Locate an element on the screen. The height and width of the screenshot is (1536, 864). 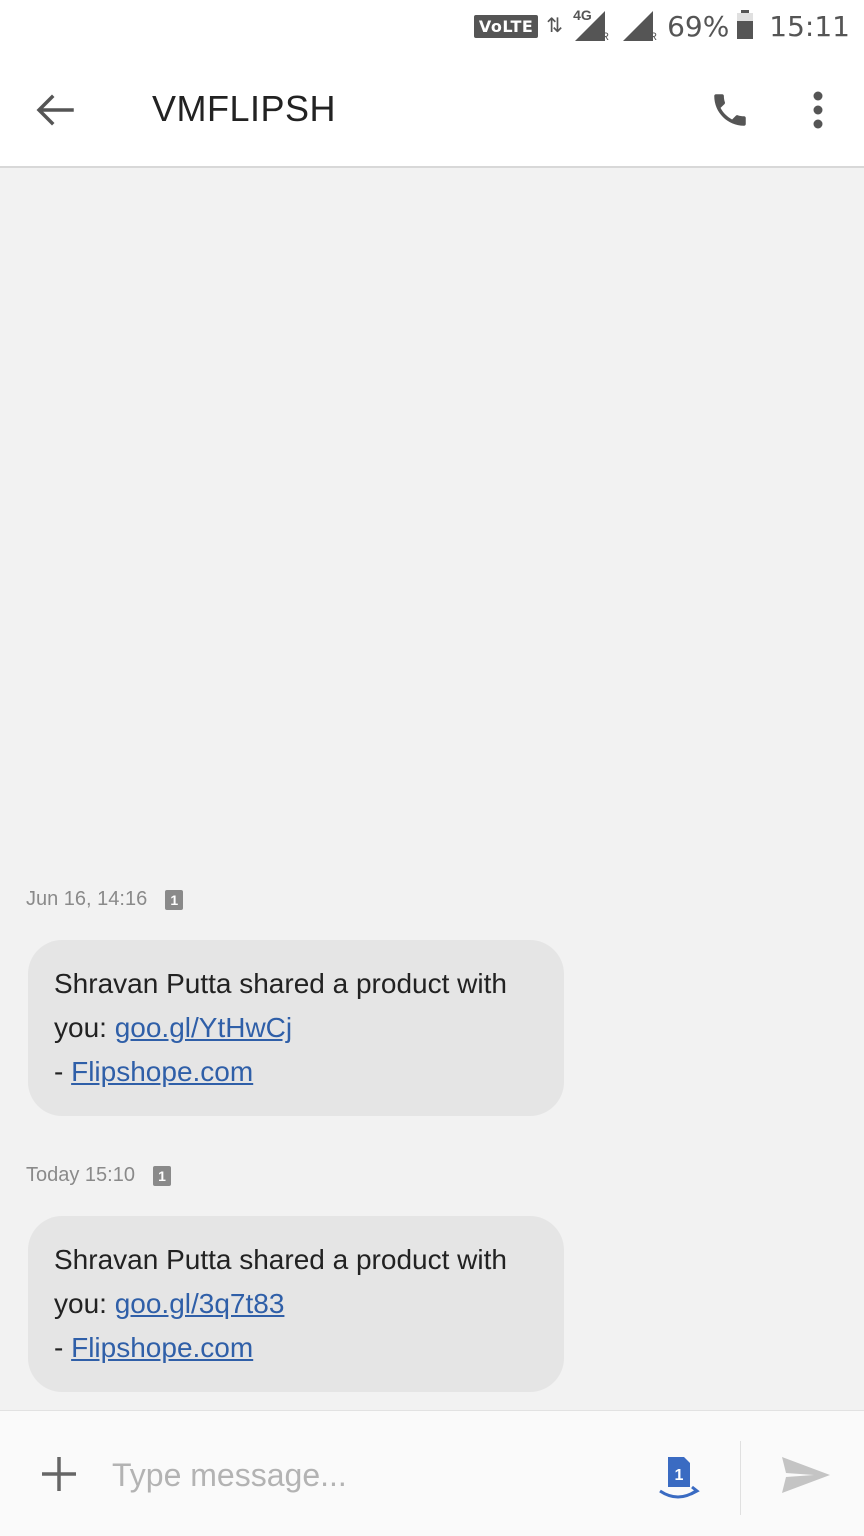
arrow-back-icon is located at coordinates (55, 110).